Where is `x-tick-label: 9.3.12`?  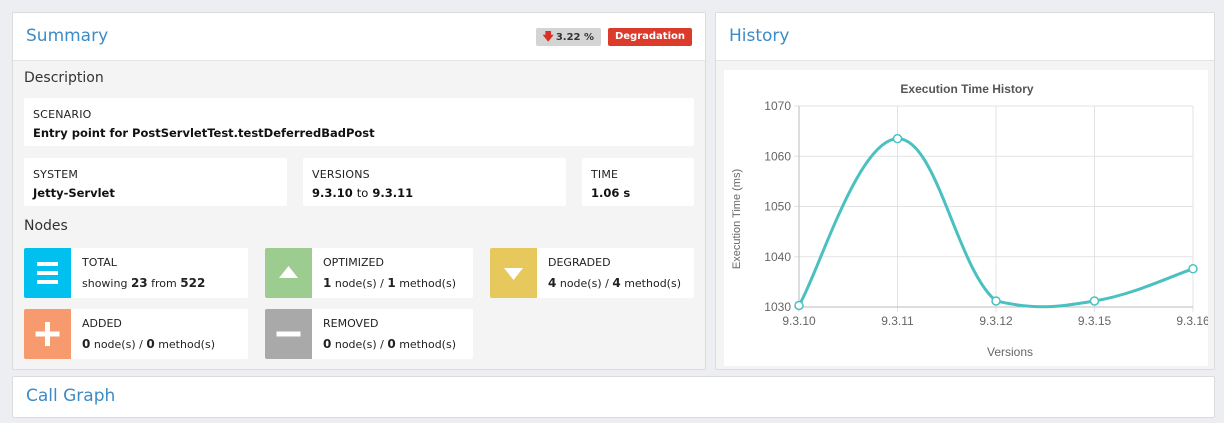
x-tick-label: 9.3.12 is located at coordinates (996, 321).